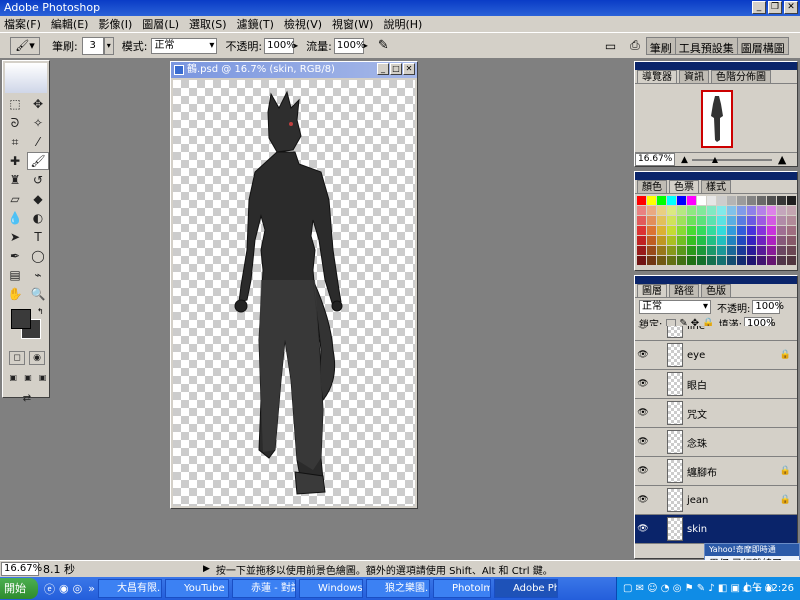 The width and height of the screenshot is (800, 600). Describe the element at coordinates (208, 24) in the screenshot. I see `menu-select: 選取(S)` at that location.